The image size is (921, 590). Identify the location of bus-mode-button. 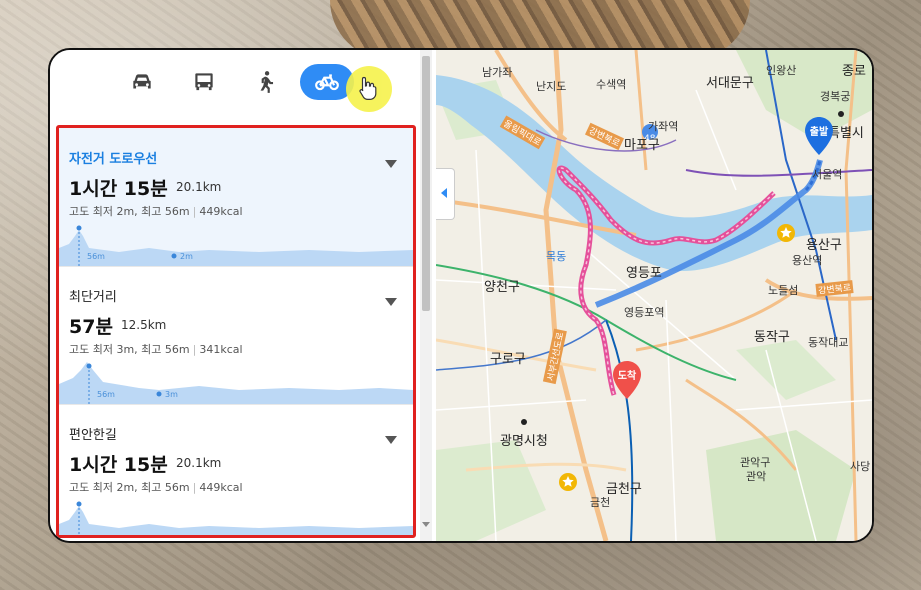
(204, 82).